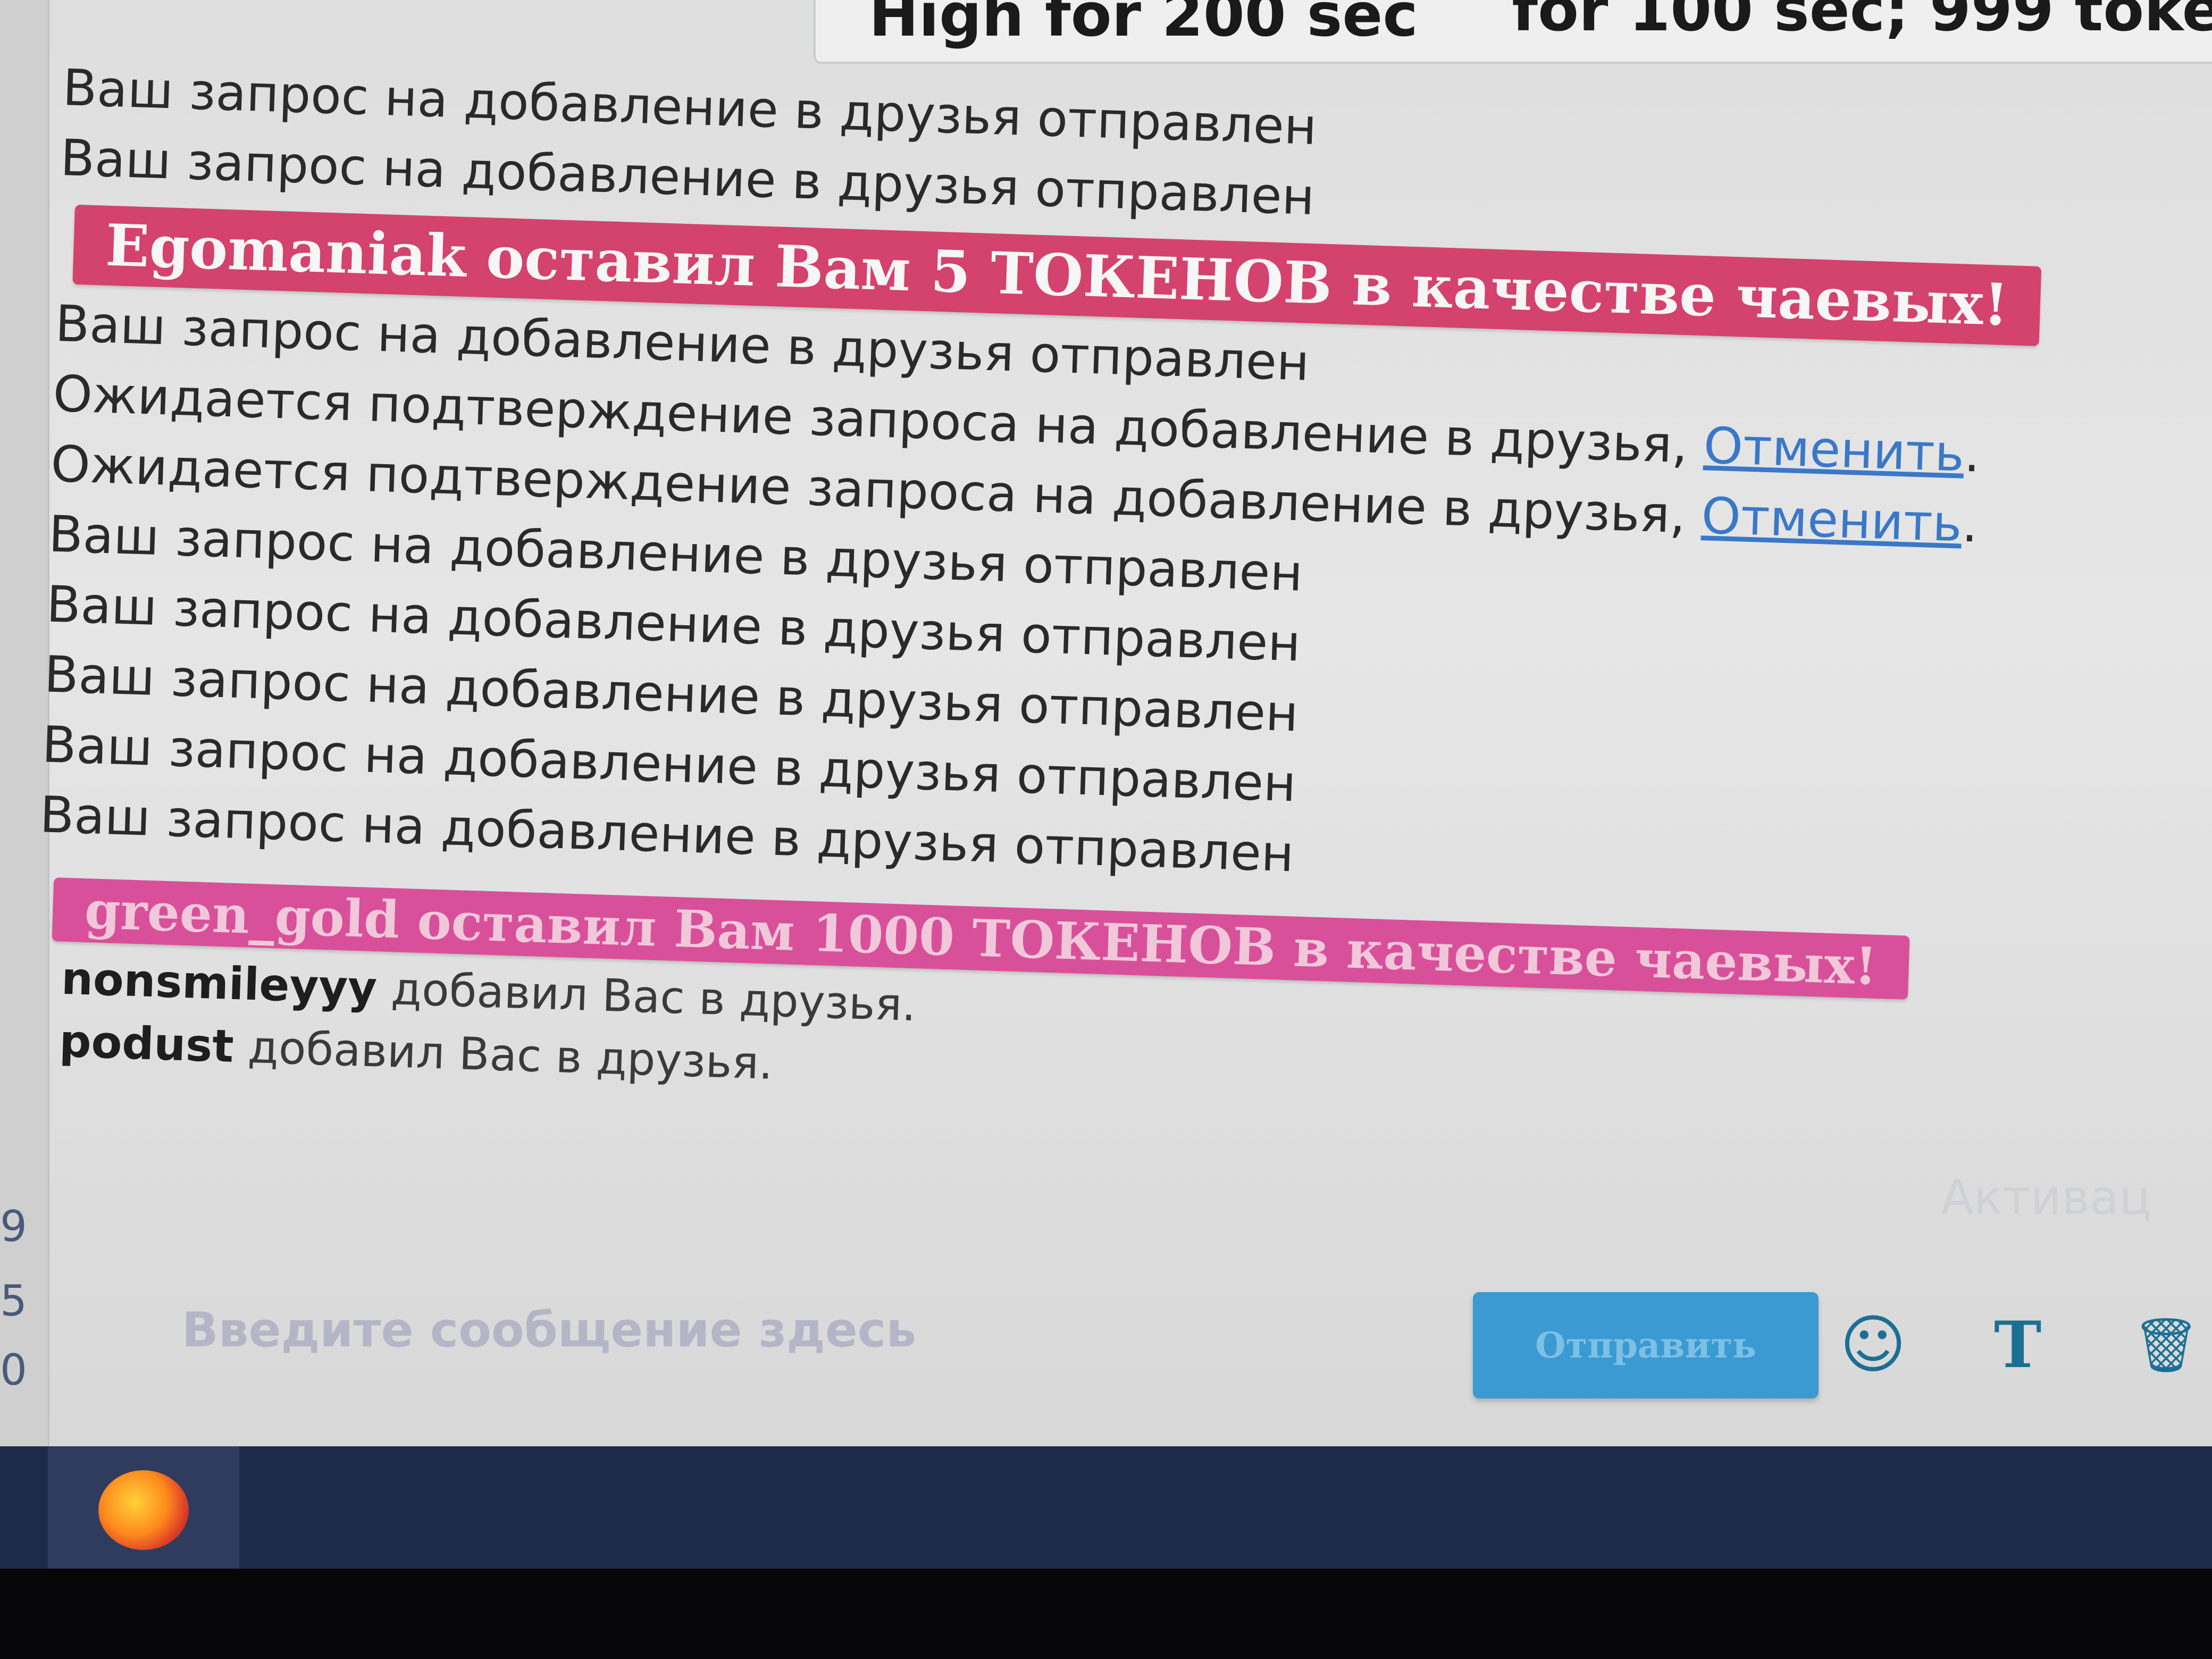 Image resolution: width=2212 pixels, height=1659 pixels. Describe the element at coordinates (13, 1370) in the screenshot. I see `left-edge-digit: 0` at that location.